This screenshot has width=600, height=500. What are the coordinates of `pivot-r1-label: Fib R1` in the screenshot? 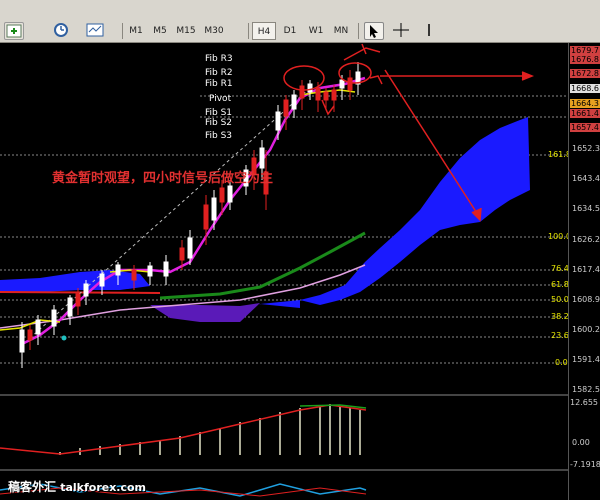 It's located at (219, 84).